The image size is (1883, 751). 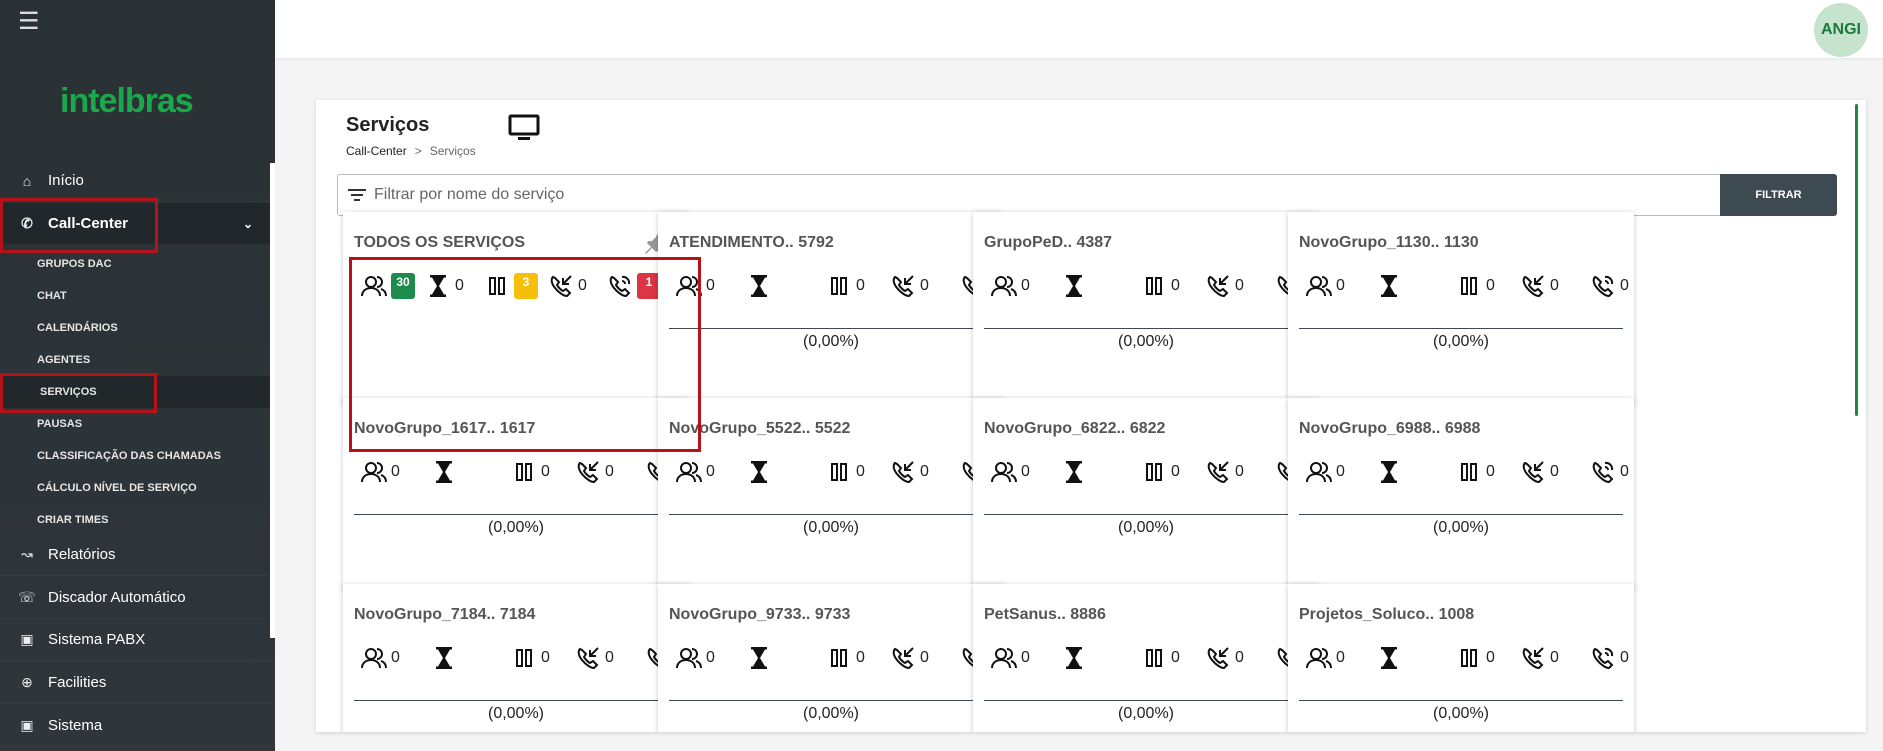 I want to click on subitem-chat: CHAT, so click(x=137, y=296).